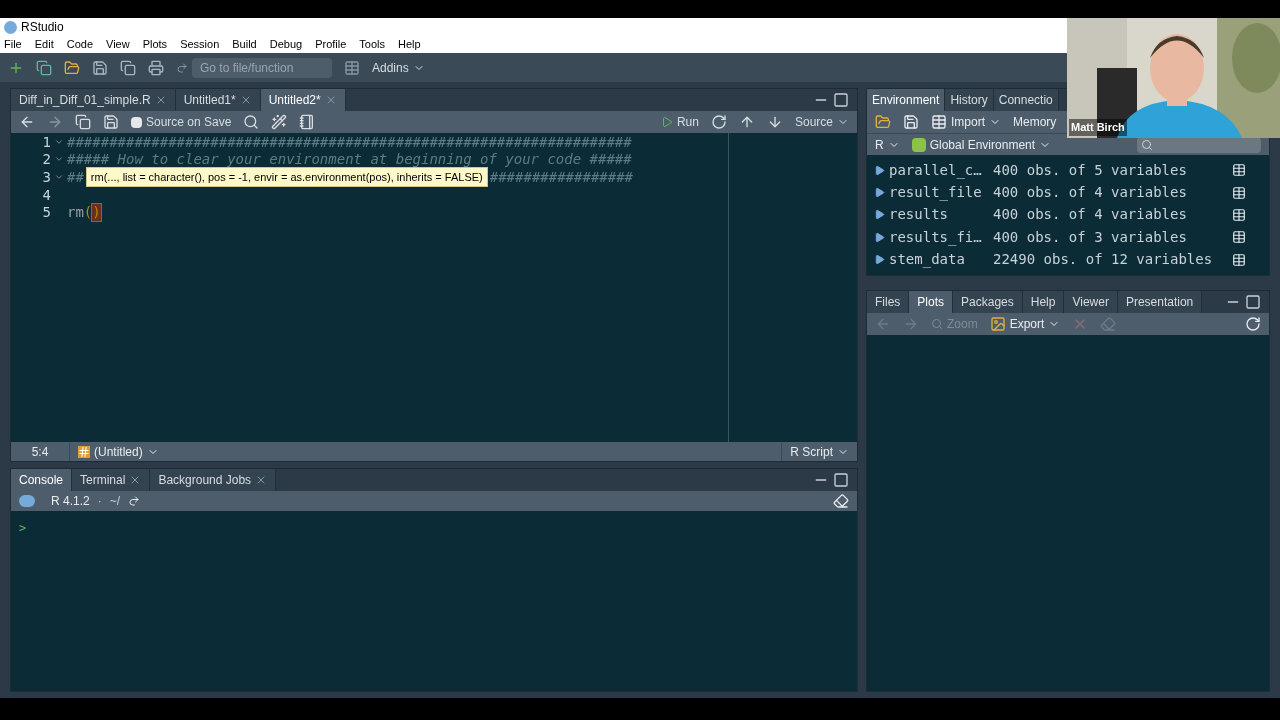  Describe the element at coordinates (182, 67) in the screenshot. I see `go-arrow-icon` at that location.